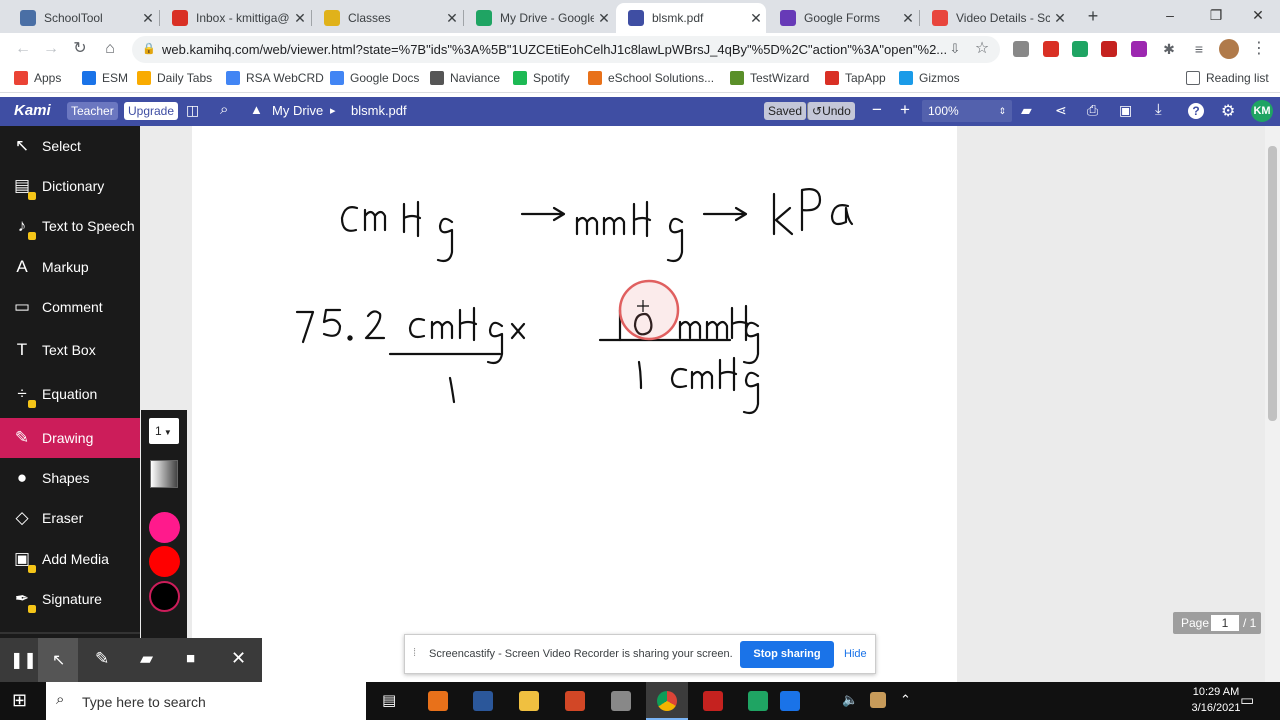  What do you see at coordinates (967, 111) in the screenshot?
I see `zoom-select: 100% ⇕` at bounding box center [967, 111].